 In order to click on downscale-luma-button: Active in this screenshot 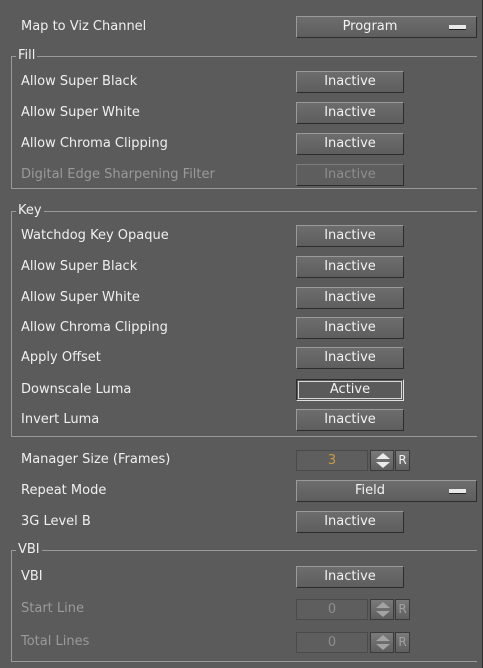, I will do `click(350, 390)`.